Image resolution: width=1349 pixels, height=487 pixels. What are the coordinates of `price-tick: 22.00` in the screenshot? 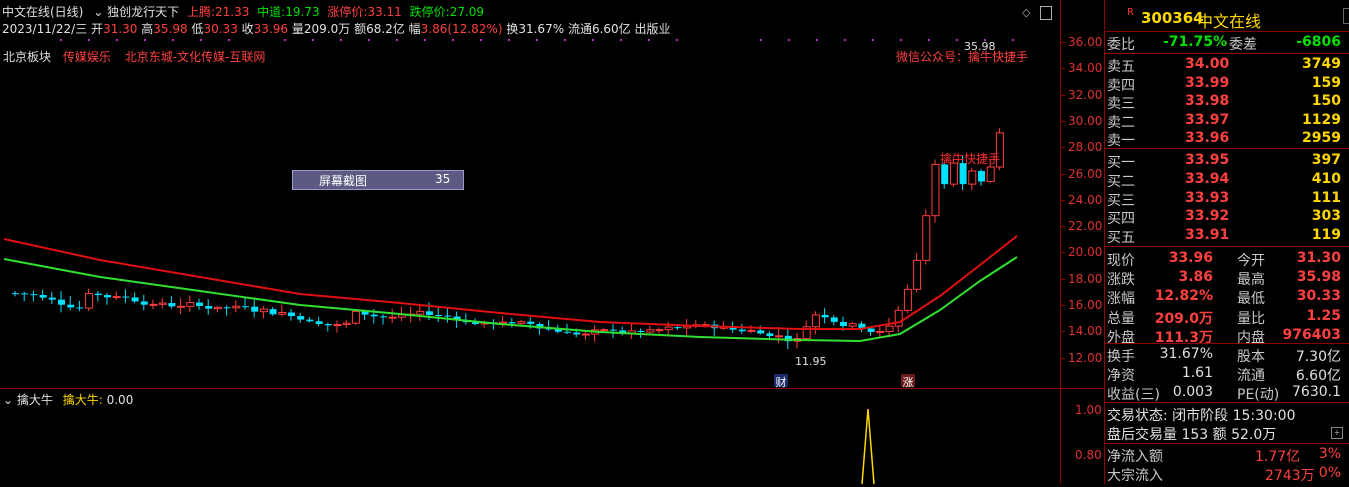 It's located at (1085, 226).